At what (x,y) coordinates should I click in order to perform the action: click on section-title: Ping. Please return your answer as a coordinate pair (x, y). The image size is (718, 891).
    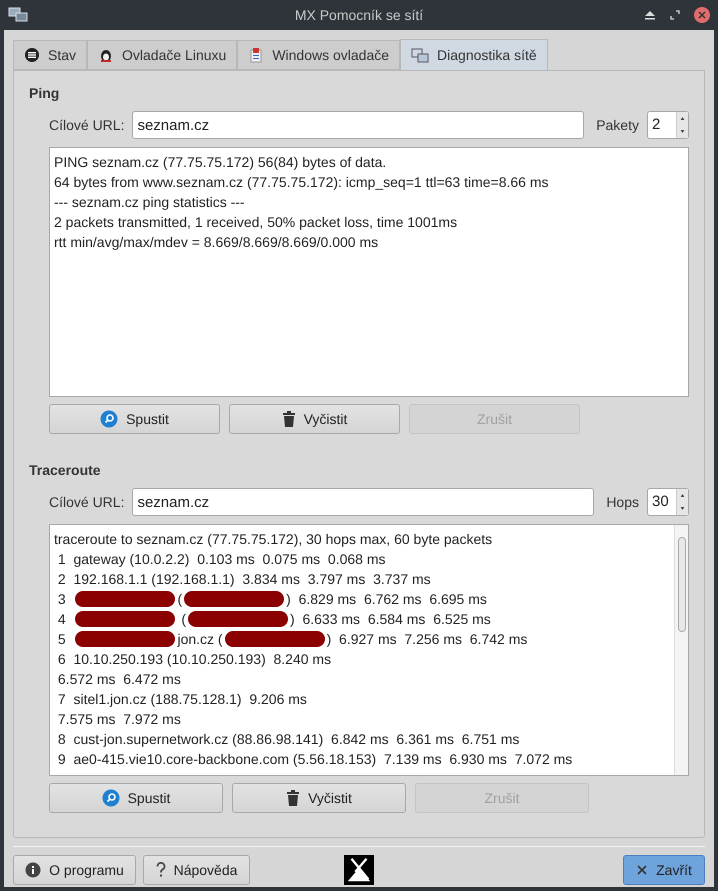
    Looking at the image, I should click on (44, 93).